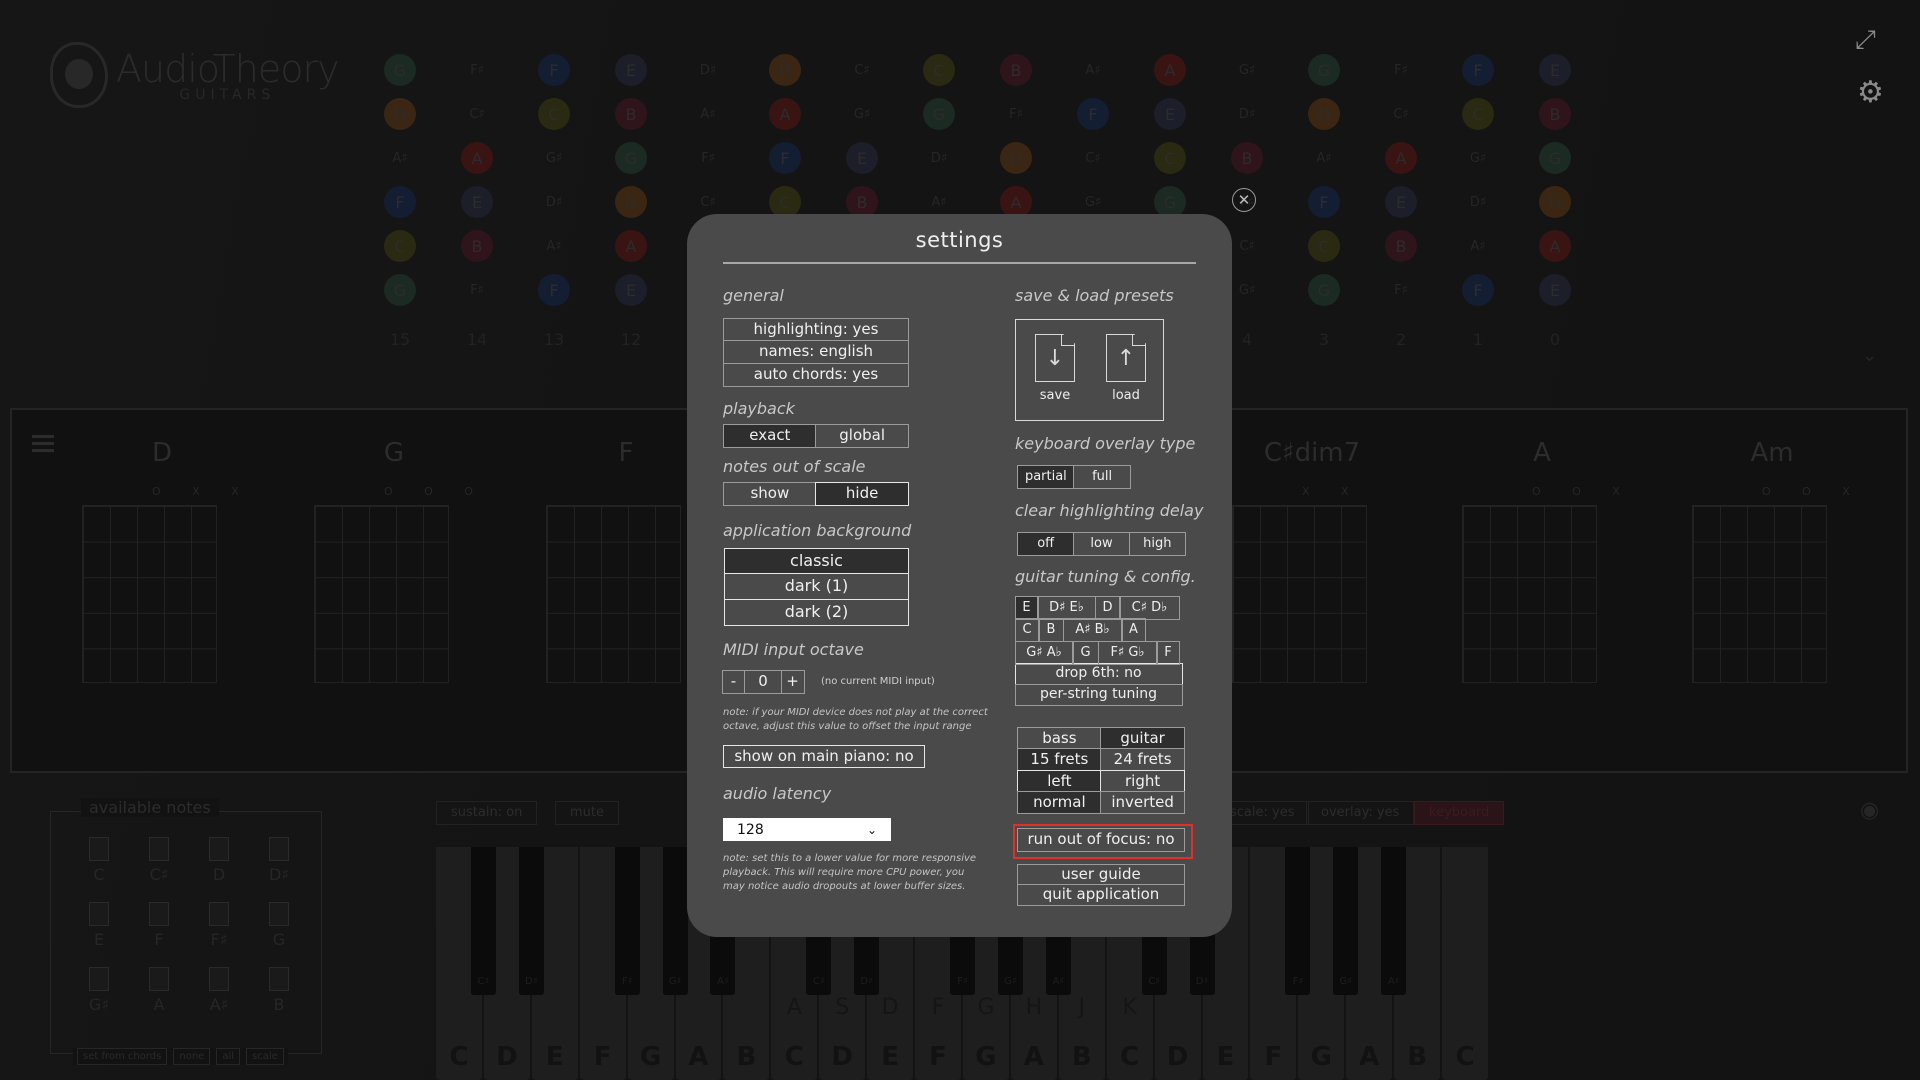 The image size is (1920, 1080). I want to click on tuning-c-sharp: C♯ D♭, so click(1149, 607).